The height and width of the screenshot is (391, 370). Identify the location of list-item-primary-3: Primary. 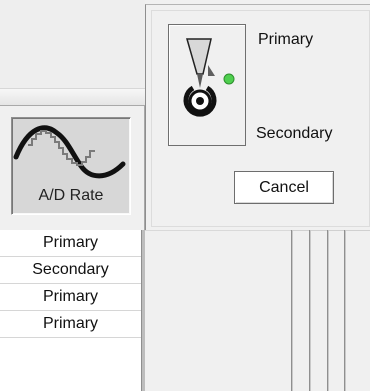
(70, 324).